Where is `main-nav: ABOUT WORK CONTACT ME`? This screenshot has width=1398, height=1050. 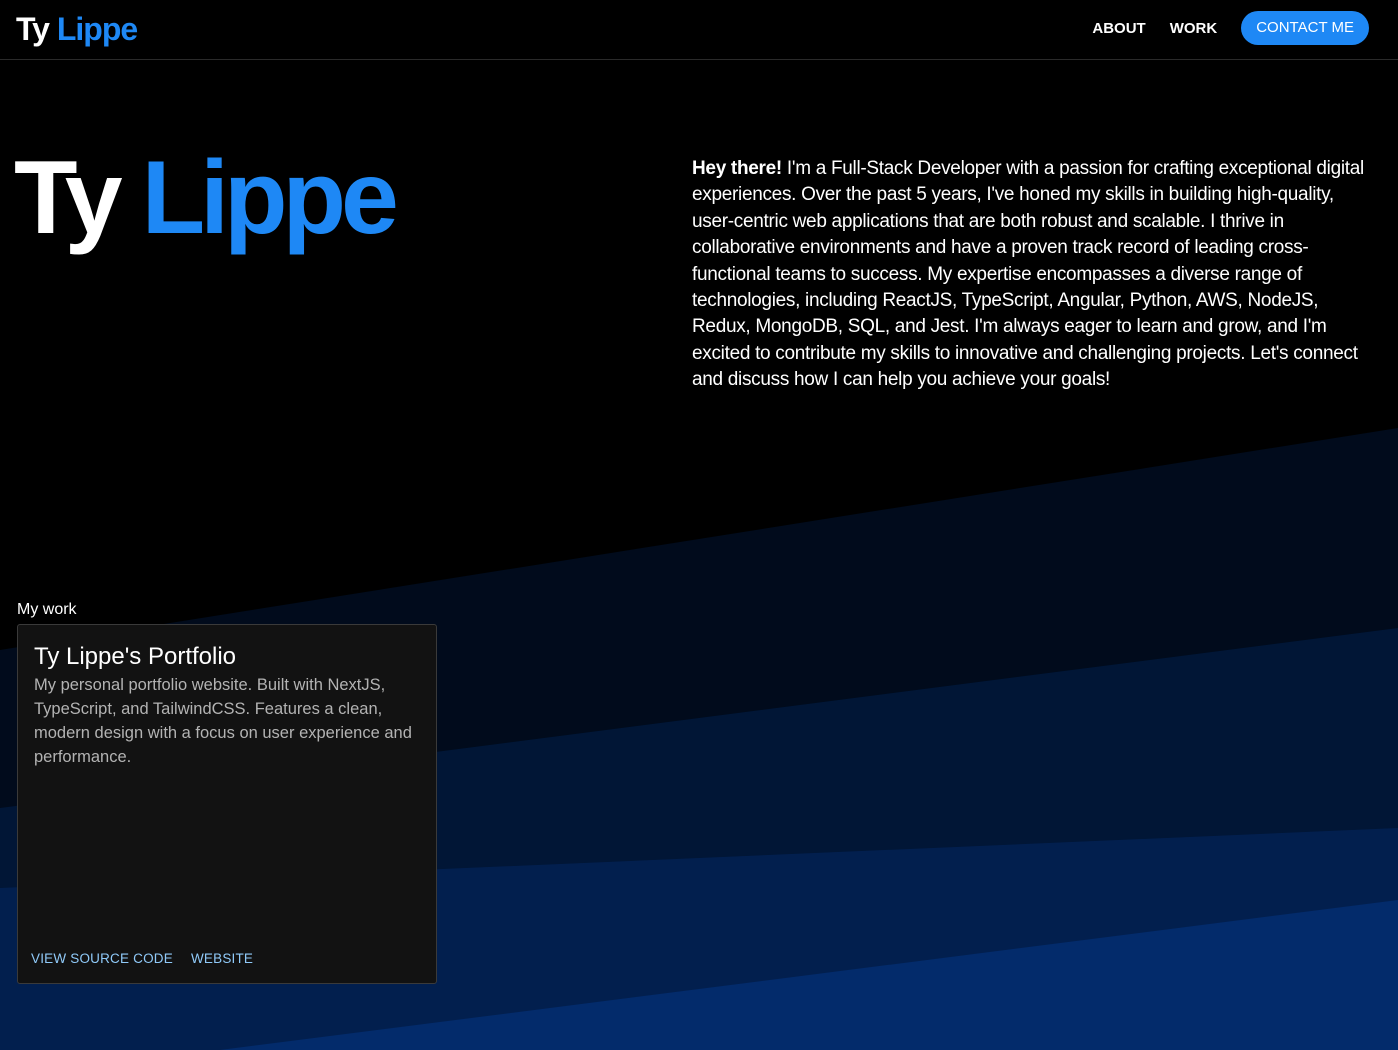 main-nav: ABOUT WORK CONTACT ME is located at coordinates (1230, 28).